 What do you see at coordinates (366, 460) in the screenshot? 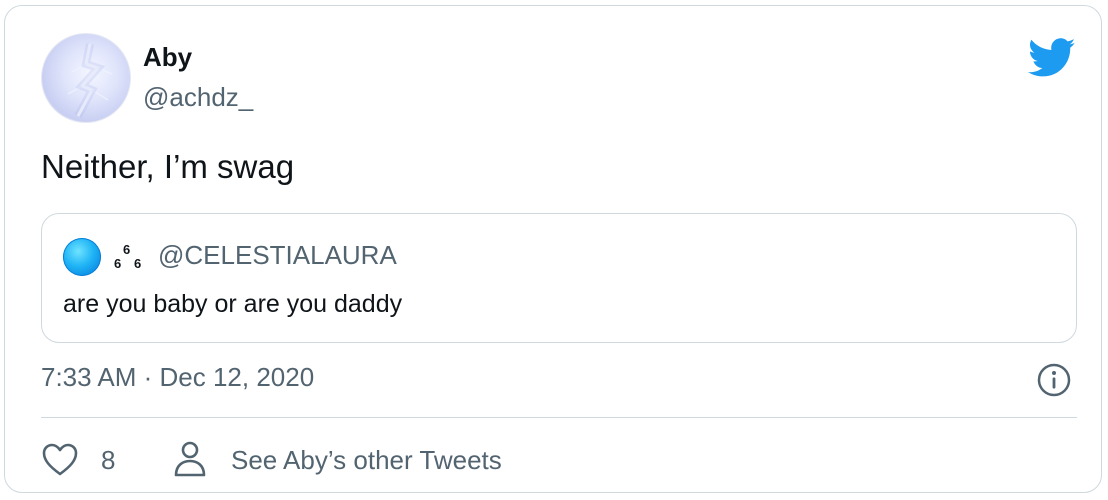
I see `see-other-tweets-link: See Aby’s other Tweets` at bounding box center [366, 460].